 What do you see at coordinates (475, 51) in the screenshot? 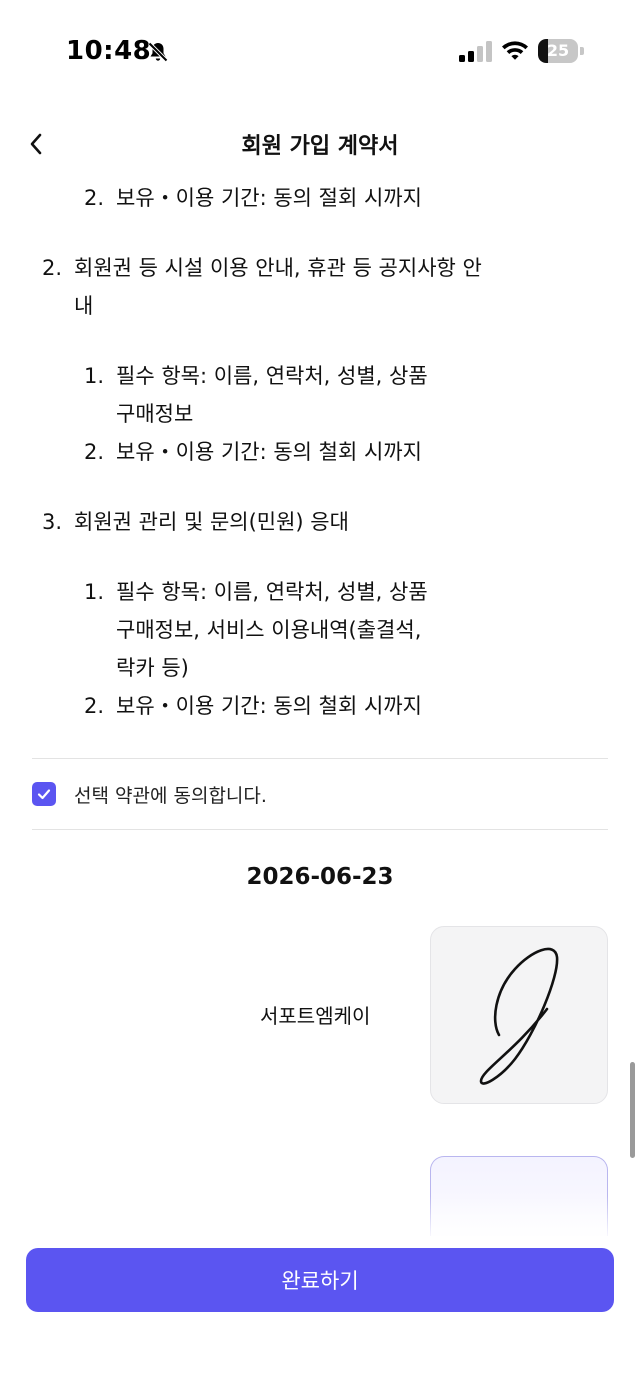
I see `cellular-signal-icon` at bounding box center [475, 51].